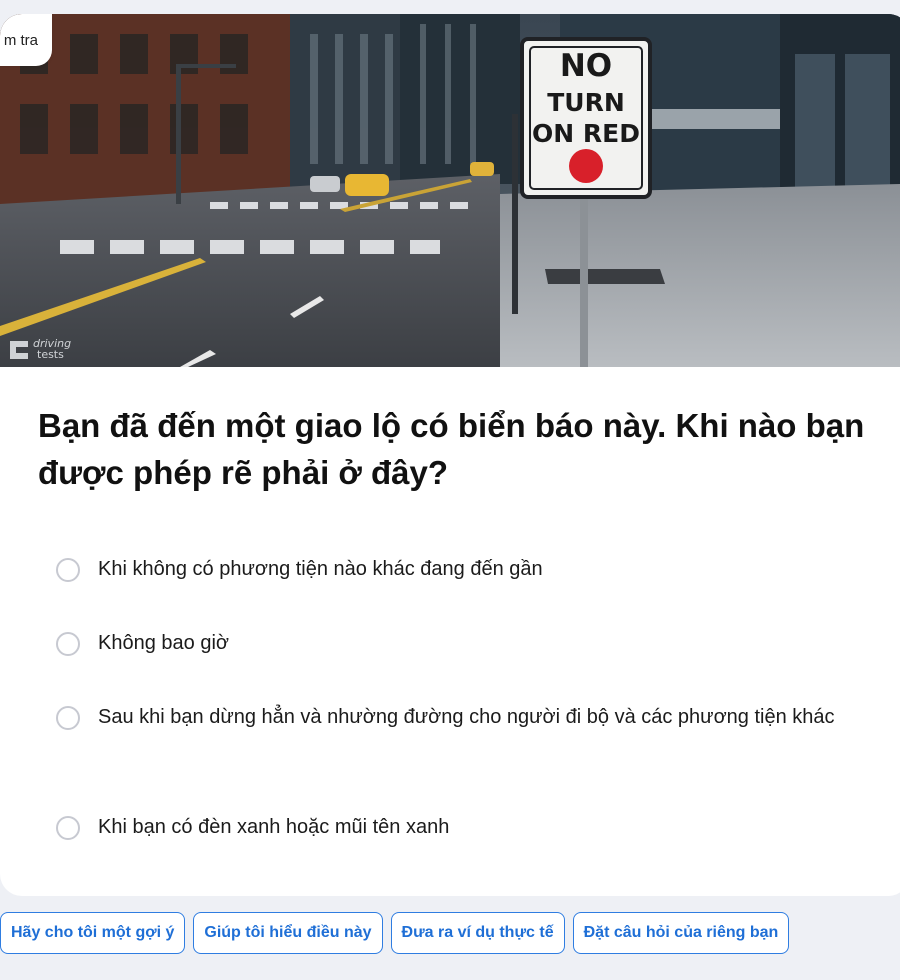 The width and height of the screenshot is (900, 980). Describe the element at coordinates (681, 933) in the screenshot. I see `ask-own-question-button: Đặt câu hỏi của riêng bạn` at that location.